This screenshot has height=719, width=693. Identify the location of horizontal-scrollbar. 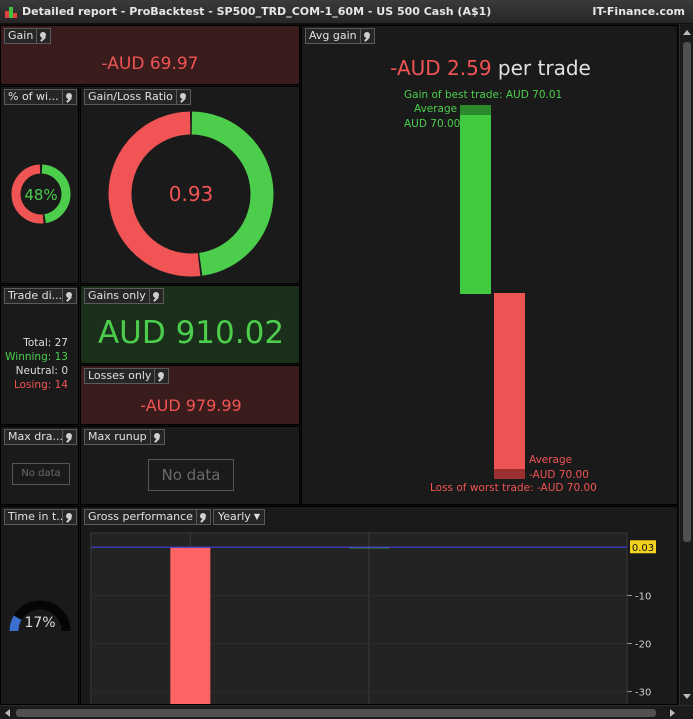
(346, 712).